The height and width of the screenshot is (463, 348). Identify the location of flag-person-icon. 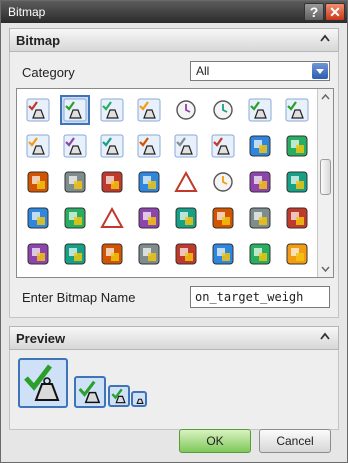
(75, 182).